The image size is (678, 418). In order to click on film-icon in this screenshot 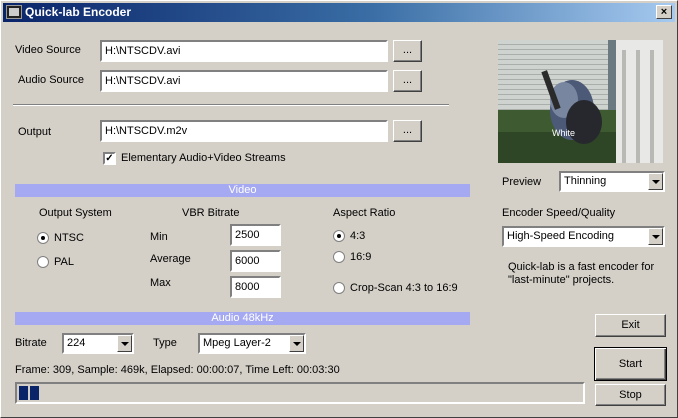, I will do `click(14, 12)`.